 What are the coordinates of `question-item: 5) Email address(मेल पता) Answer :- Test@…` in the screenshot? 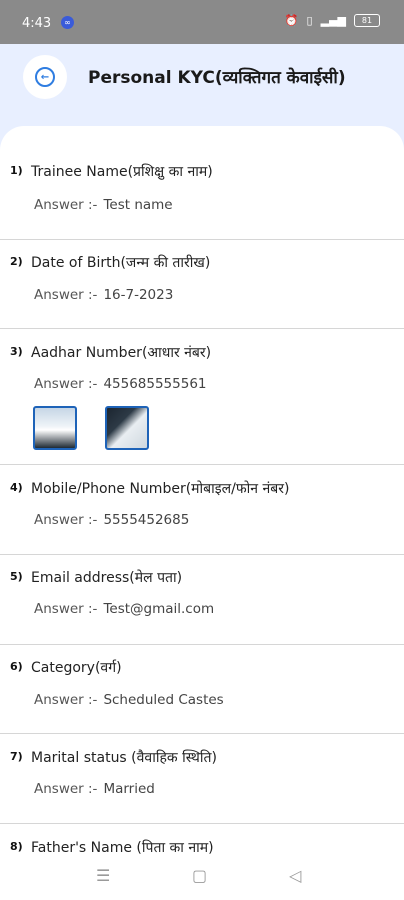 It's located at (202, 600).